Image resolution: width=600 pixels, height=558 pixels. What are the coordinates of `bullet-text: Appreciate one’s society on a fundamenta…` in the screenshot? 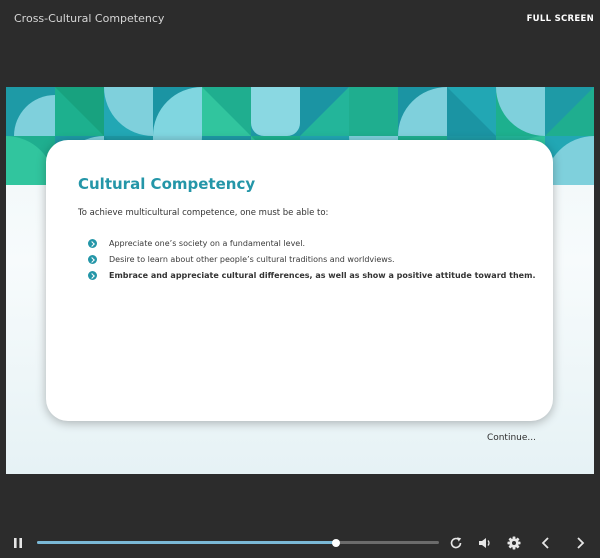 It's located at (207, 243).